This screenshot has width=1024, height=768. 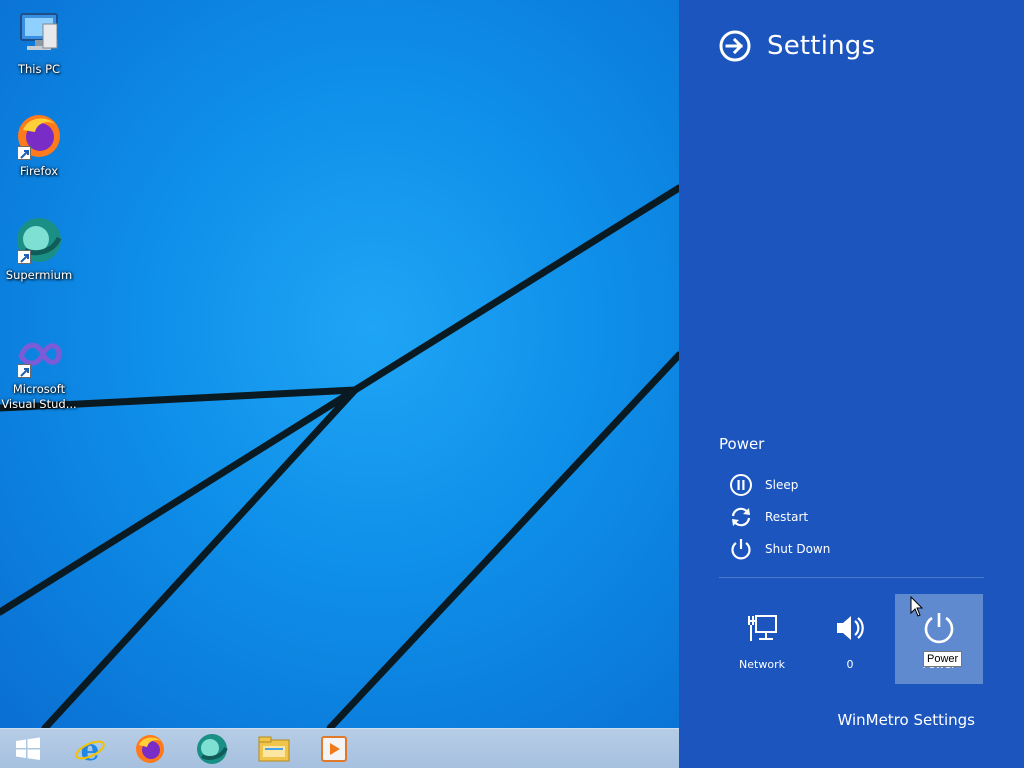 I want to click on desktop-icon-label: Firefox, so click(x=39, y=171).